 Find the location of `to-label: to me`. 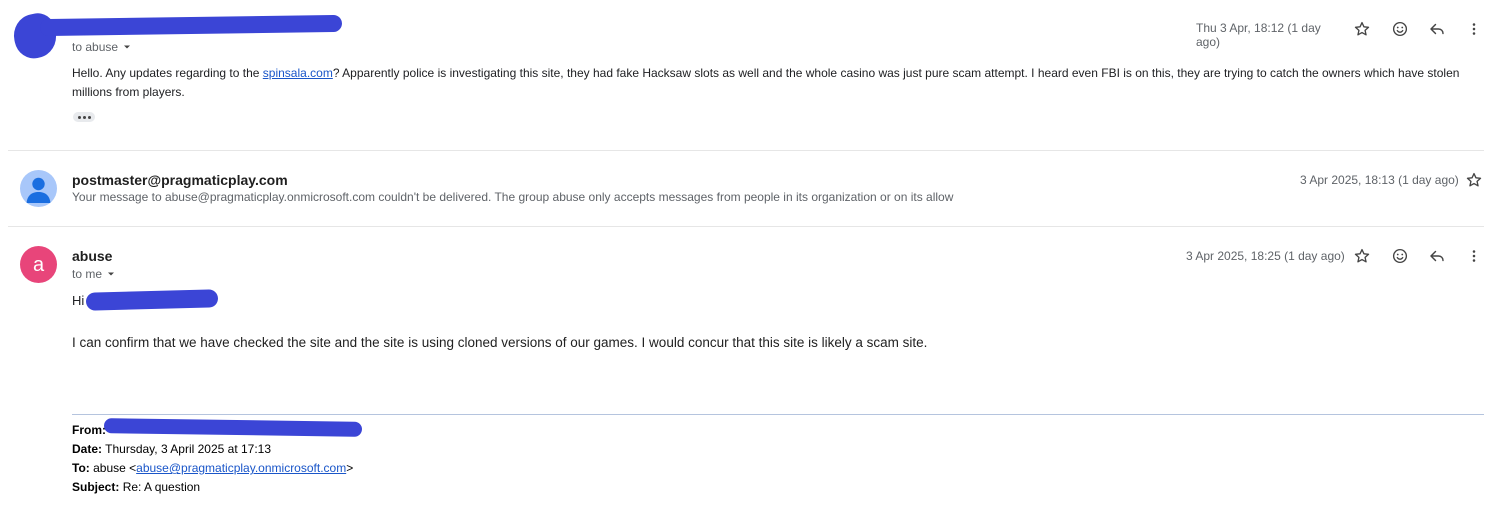

to-label: to me is located at coordinates (87, 274).